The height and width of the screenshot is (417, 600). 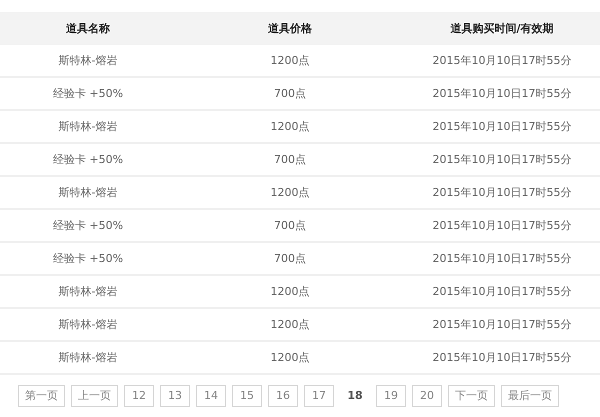 What do you see at coordinates (290, 28) in the screenshot?
I see `column-header: 道具价格` at bounding box center [290, 28].